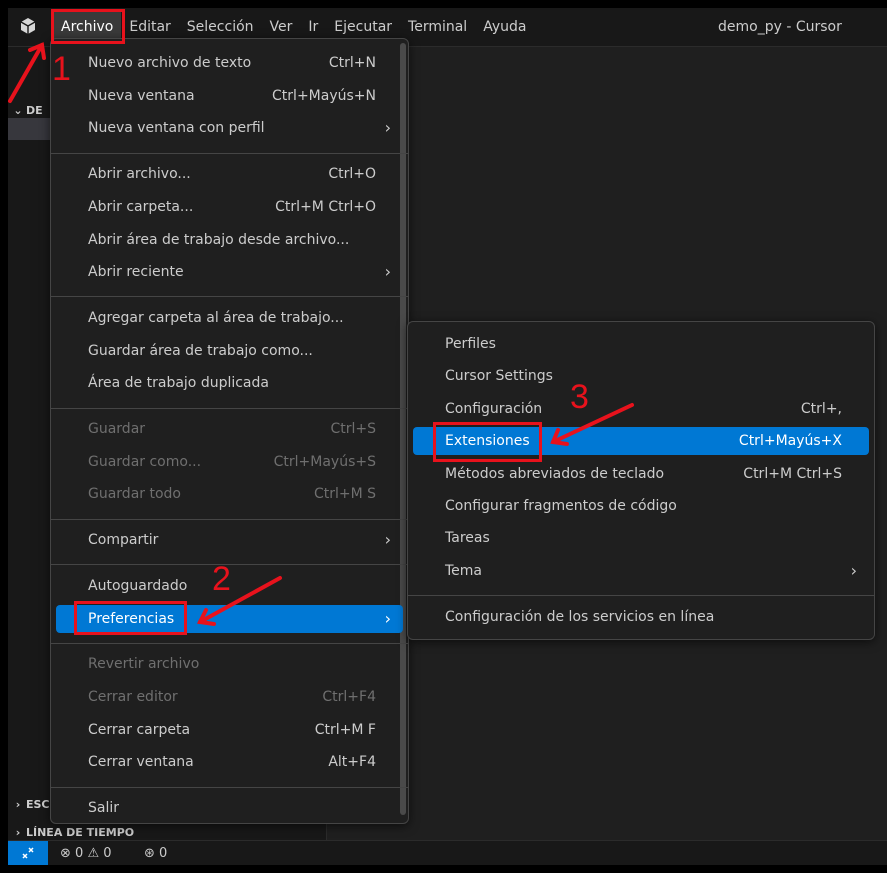  Describe the element at coordinates (464, 570) in the screenshot. I see `menu-item-label: Tema` at that location.